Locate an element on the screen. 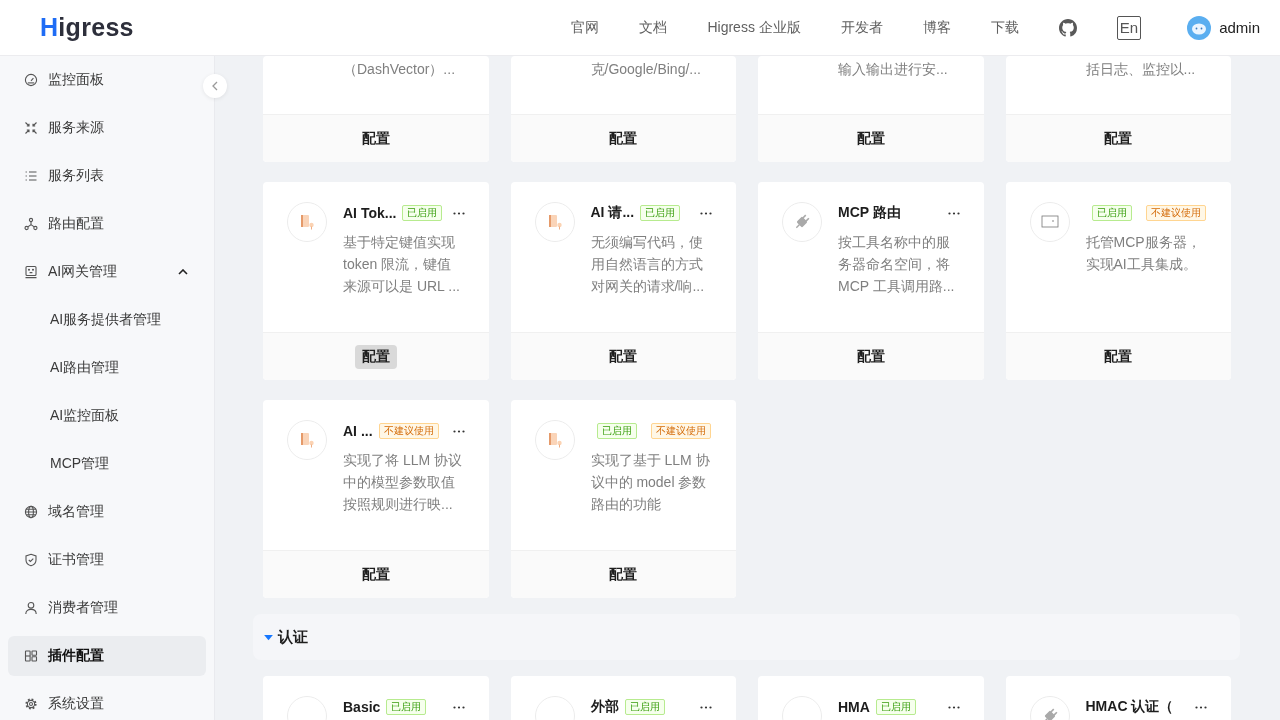 This screenshot has width=1280, height=720. submenu-item: AI监控面板 is located at coordinates (107, 416).